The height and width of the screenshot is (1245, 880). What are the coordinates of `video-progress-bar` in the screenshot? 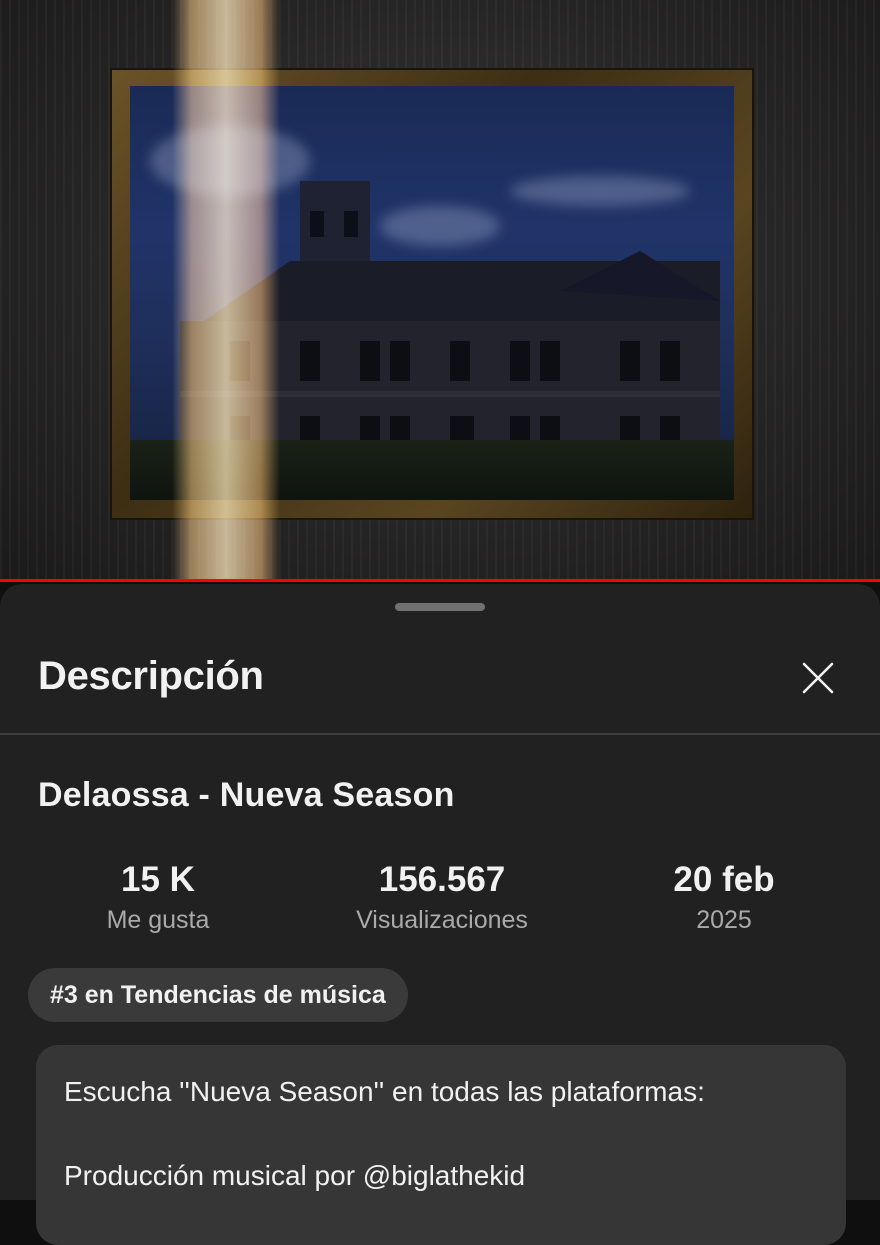 It's located at (440, 580).